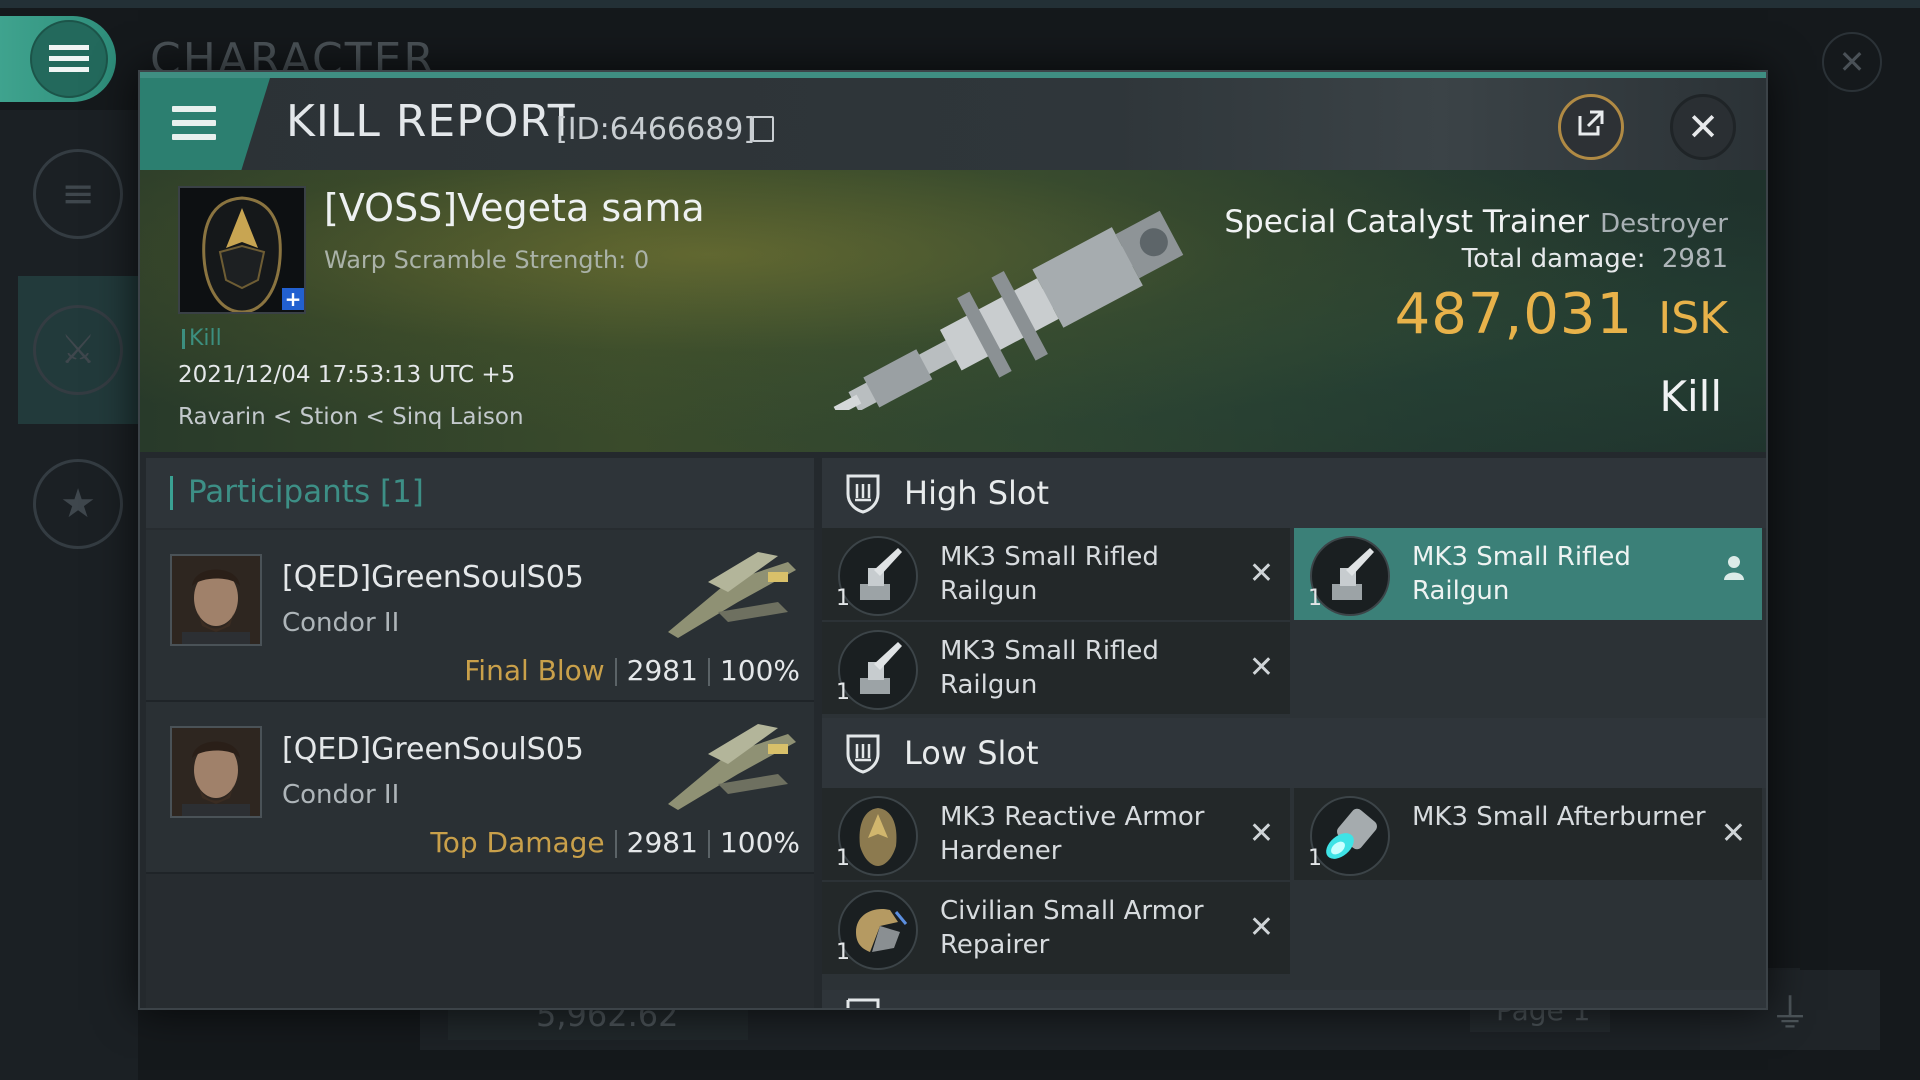 Image resolution: width=1920 pixels, height=1080 pixels. I want to click on module-name: MK3 Small Afterburner, so click(1559, 817).